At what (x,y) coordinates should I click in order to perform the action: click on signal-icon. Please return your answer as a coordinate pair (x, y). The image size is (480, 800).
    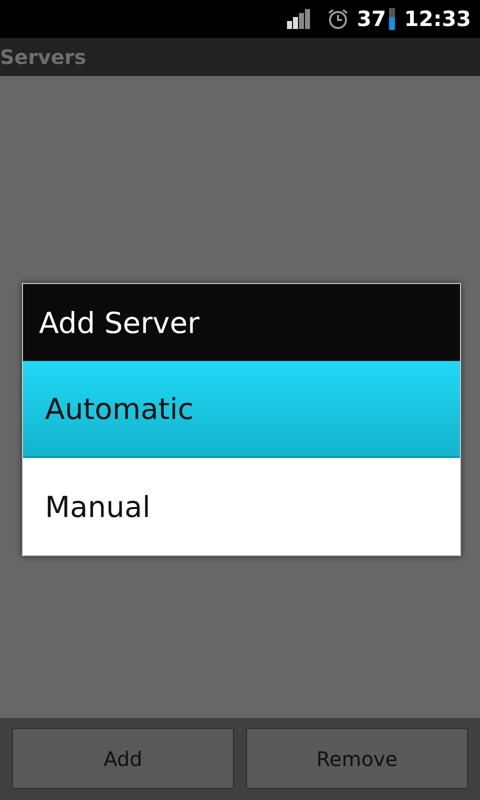
    Looking at the image, I should click on (298, 19).